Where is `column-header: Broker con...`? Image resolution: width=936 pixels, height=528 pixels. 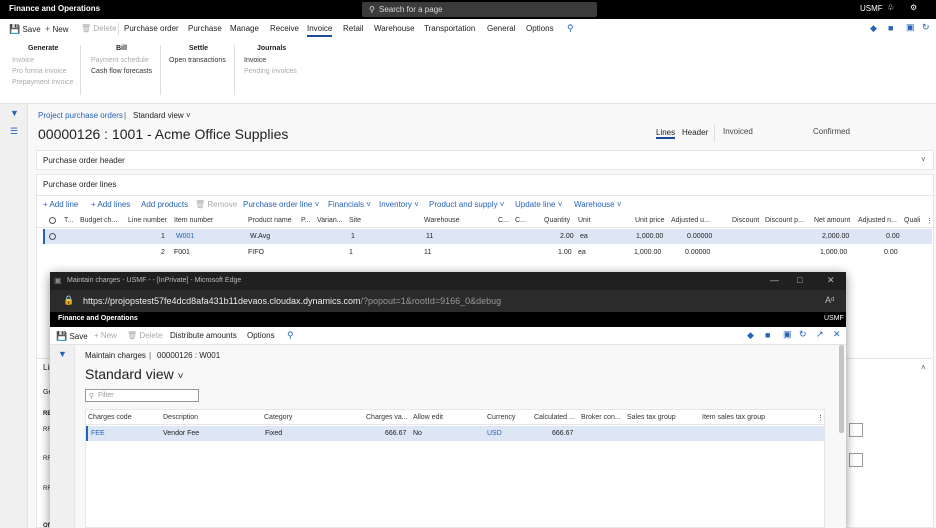
column-header: Broker con... is located at coordinates (601, 417).